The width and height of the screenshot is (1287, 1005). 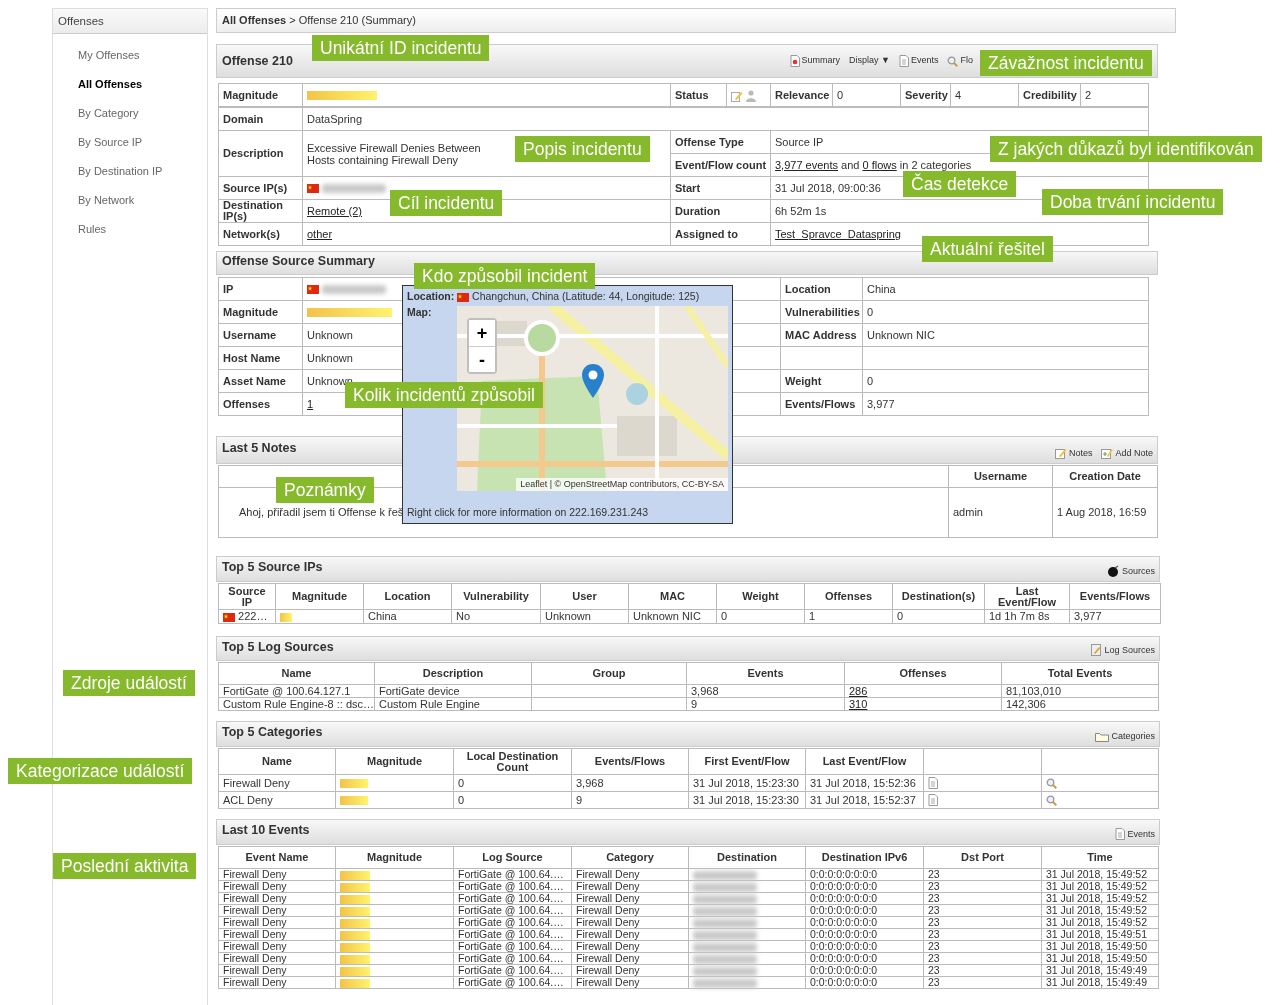 What do you see at coordinates (106, 200) in the screenshot?
I see `sidebar-item: By Network` at bounding box center [106, 200].